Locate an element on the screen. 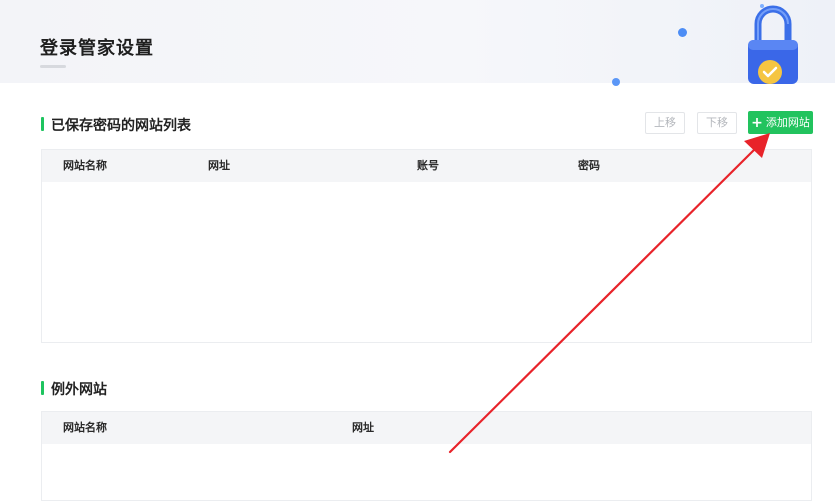  add-site-button: + 添加网站 is located at coordinates (780, 122).